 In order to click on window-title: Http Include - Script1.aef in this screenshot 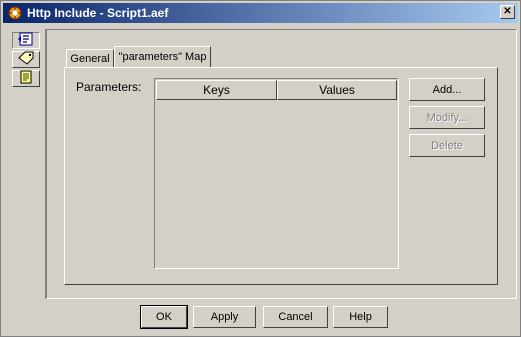, I will do `click(98, 13)`.